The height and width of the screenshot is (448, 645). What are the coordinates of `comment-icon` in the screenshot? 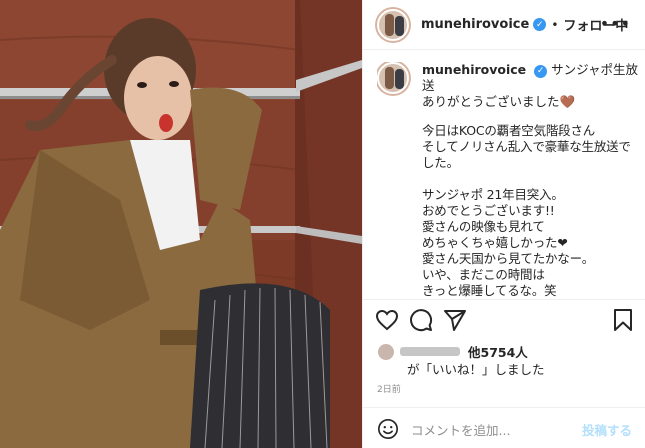 It's located at (421, 320).